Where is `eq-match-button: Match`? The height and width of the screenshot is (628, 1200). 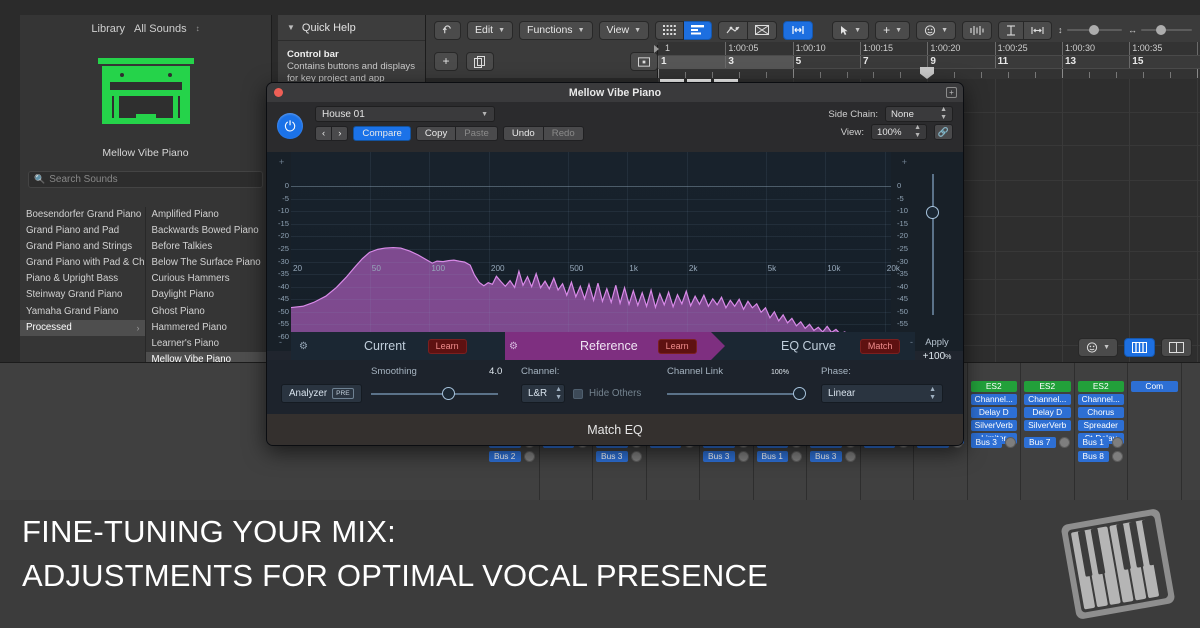 eq-match-button: Match is located at coordinates (880, 346).